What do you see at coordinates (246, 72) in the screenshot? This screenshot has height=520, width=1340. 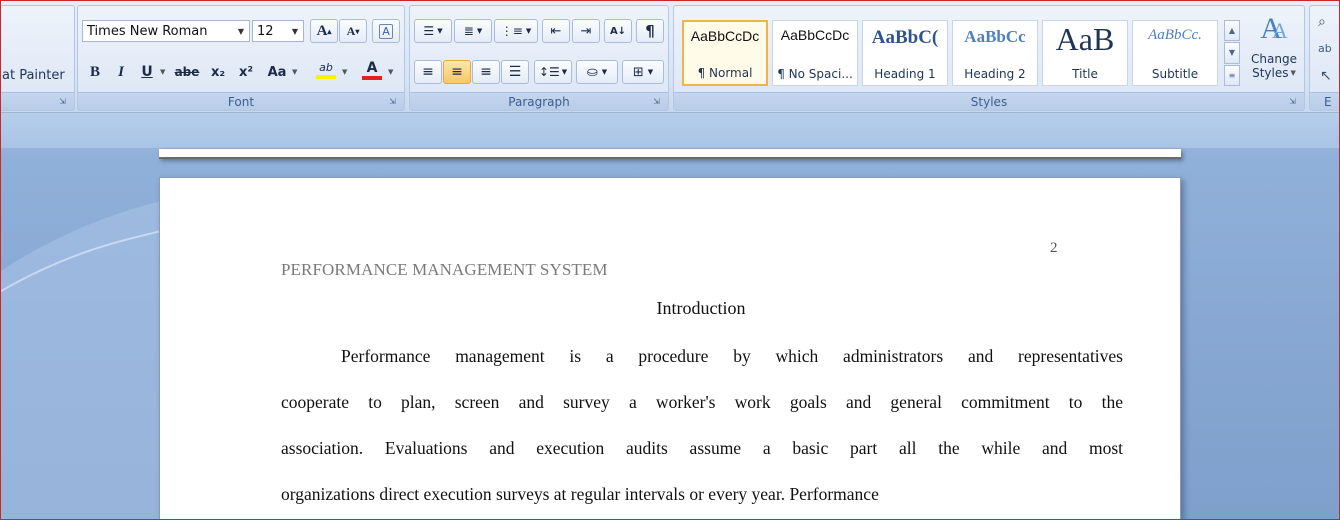 I see `superscript-button: x²` at bounding box center [246, 72].